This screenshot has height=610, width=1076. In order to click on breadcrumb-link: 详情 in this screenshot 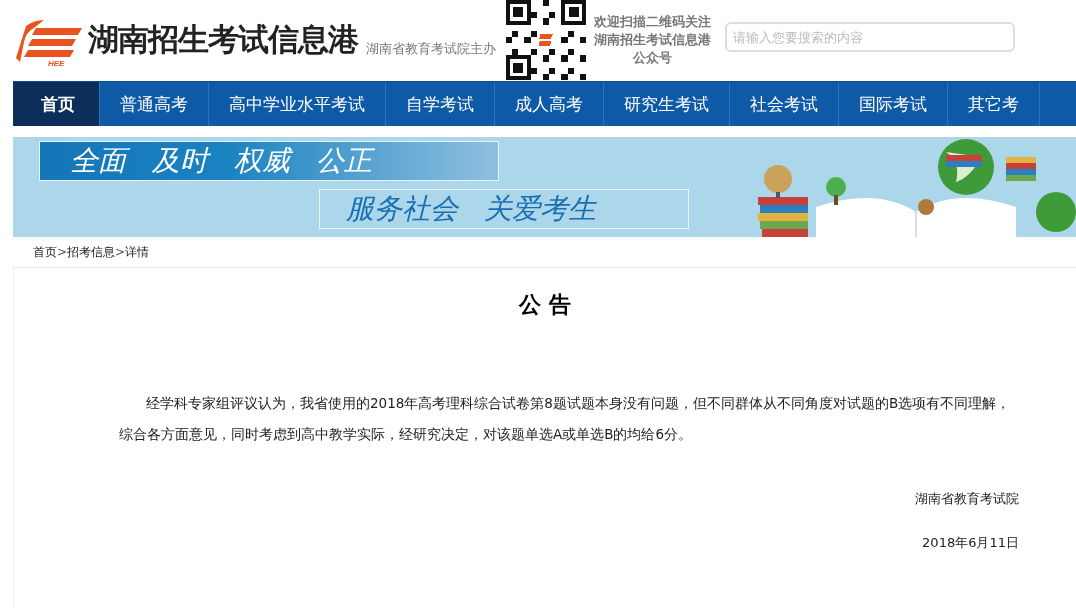, I will do `click(137, 252)`.